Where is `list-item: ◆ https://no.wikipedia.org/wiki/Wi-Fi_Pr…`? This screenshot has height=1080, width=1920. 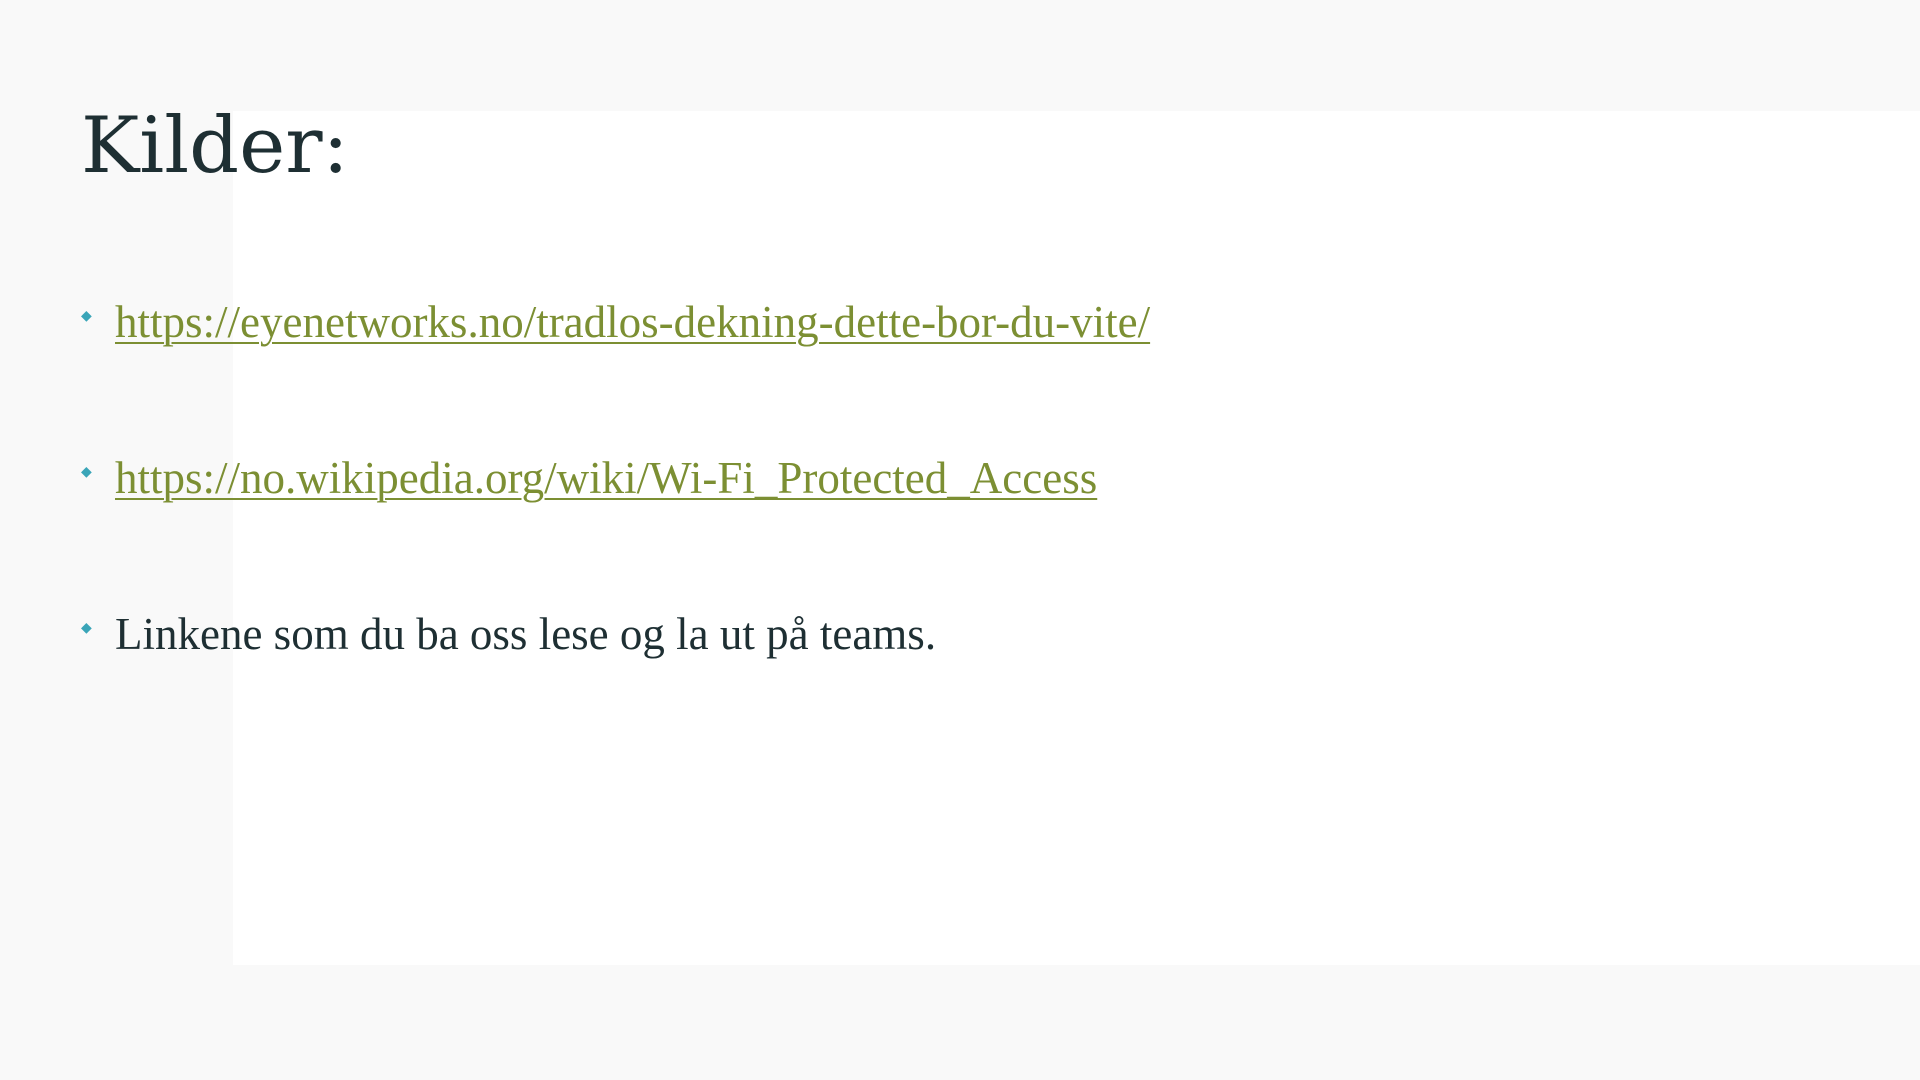
list-item: ◆ https://no.wikipedia.org/wiki/Wi-Fi_Pr… is located at coordinates (615, 478).